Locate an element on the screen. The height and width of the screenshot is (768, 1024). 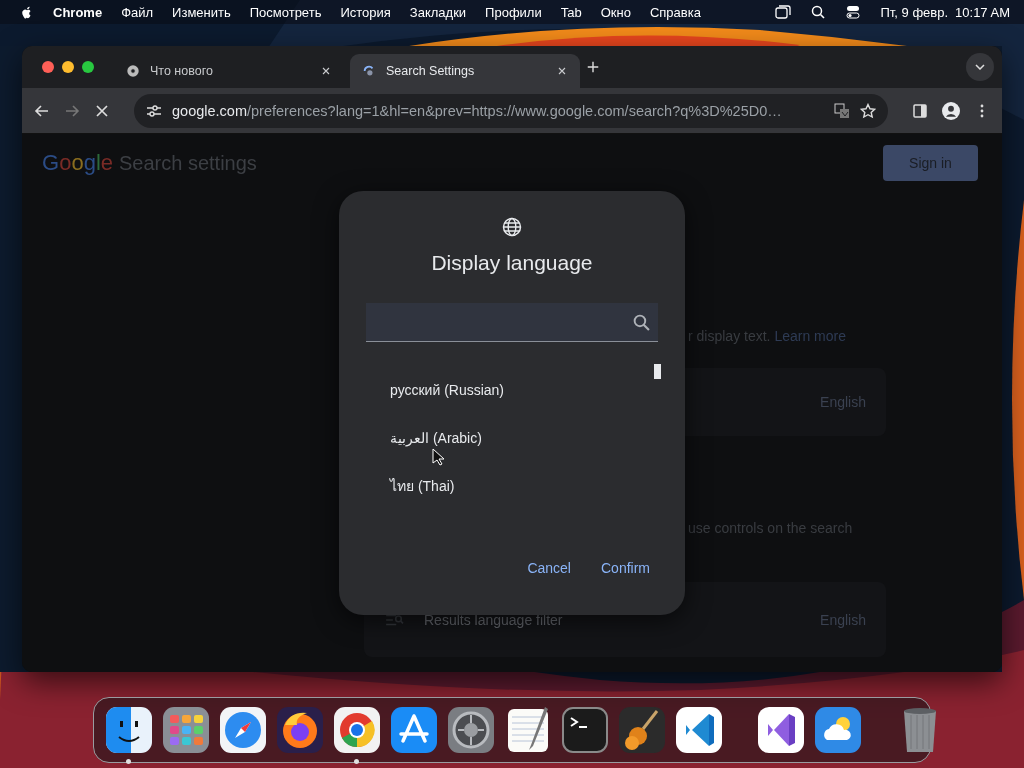
close-button is located at coordinates (48, 67).